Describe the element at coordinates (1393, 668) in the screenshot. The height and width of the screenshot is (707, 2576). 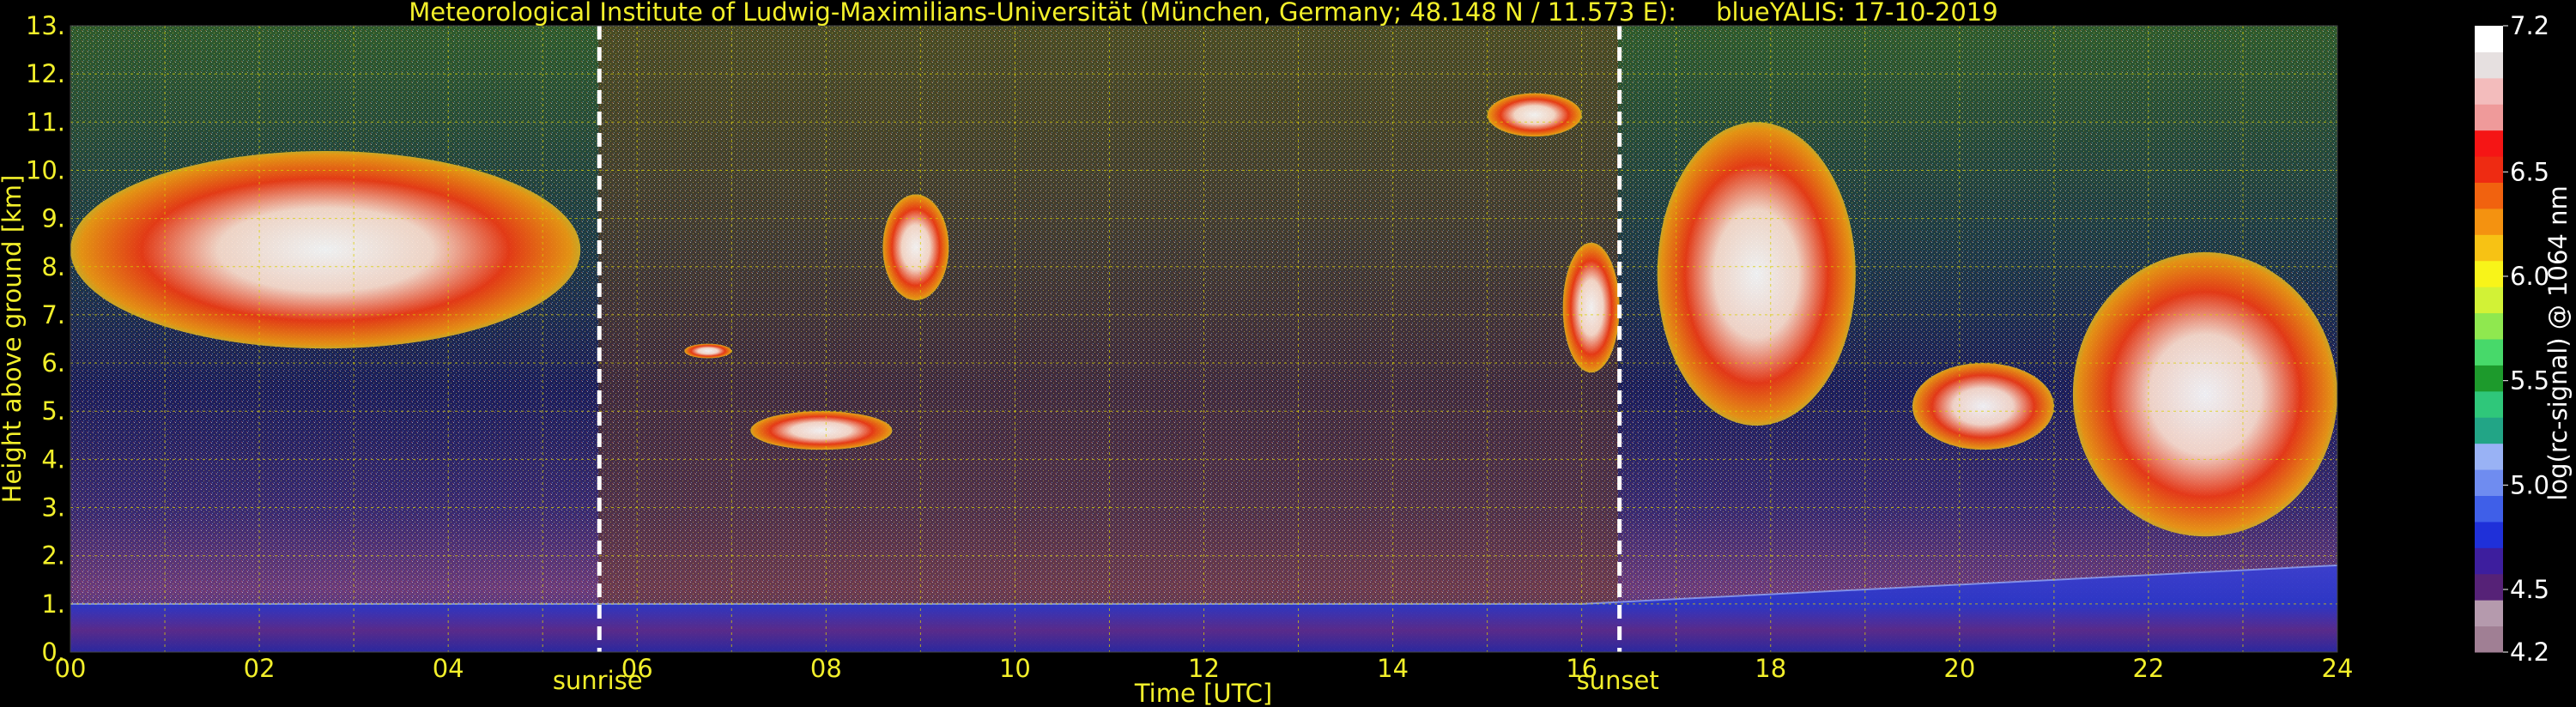
I see `x-tick-label: 14` at that location.